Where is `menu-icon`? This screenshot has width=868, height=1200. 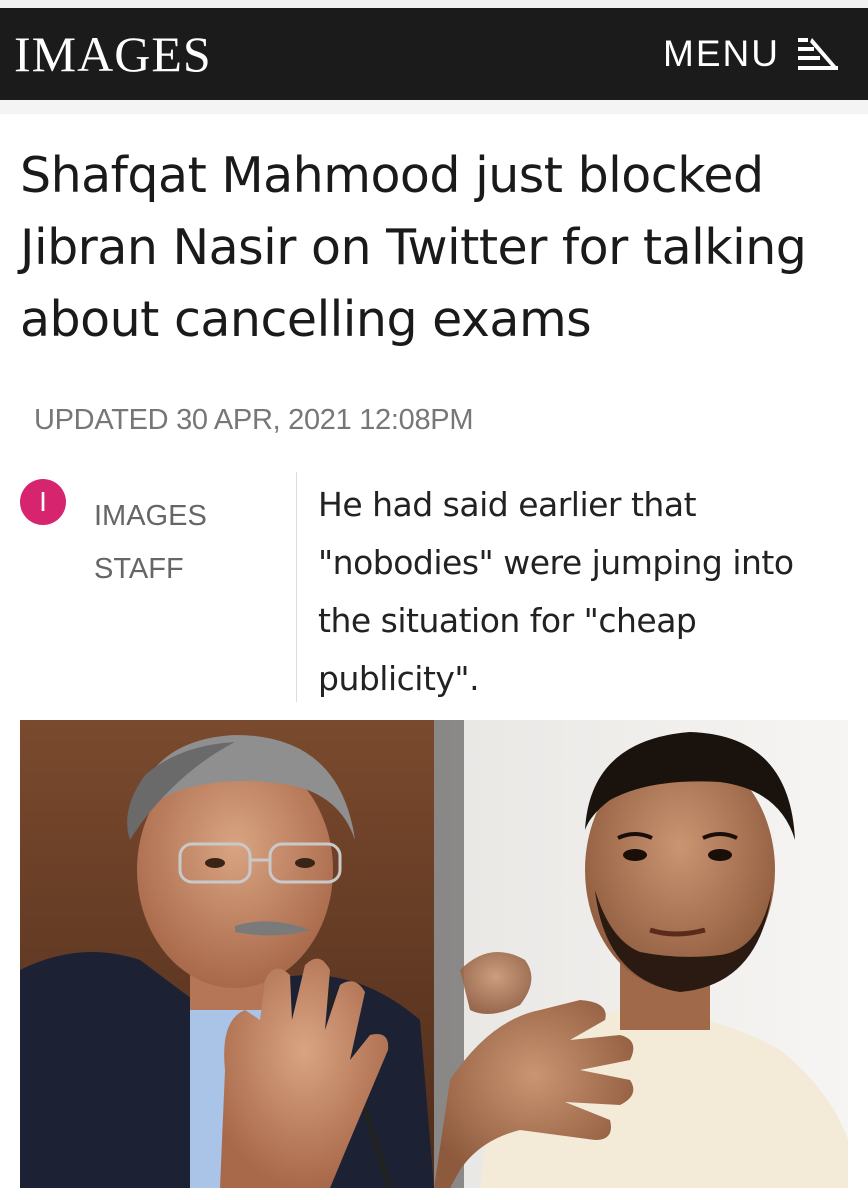 menu-icon is located at coordinates (818, 54).